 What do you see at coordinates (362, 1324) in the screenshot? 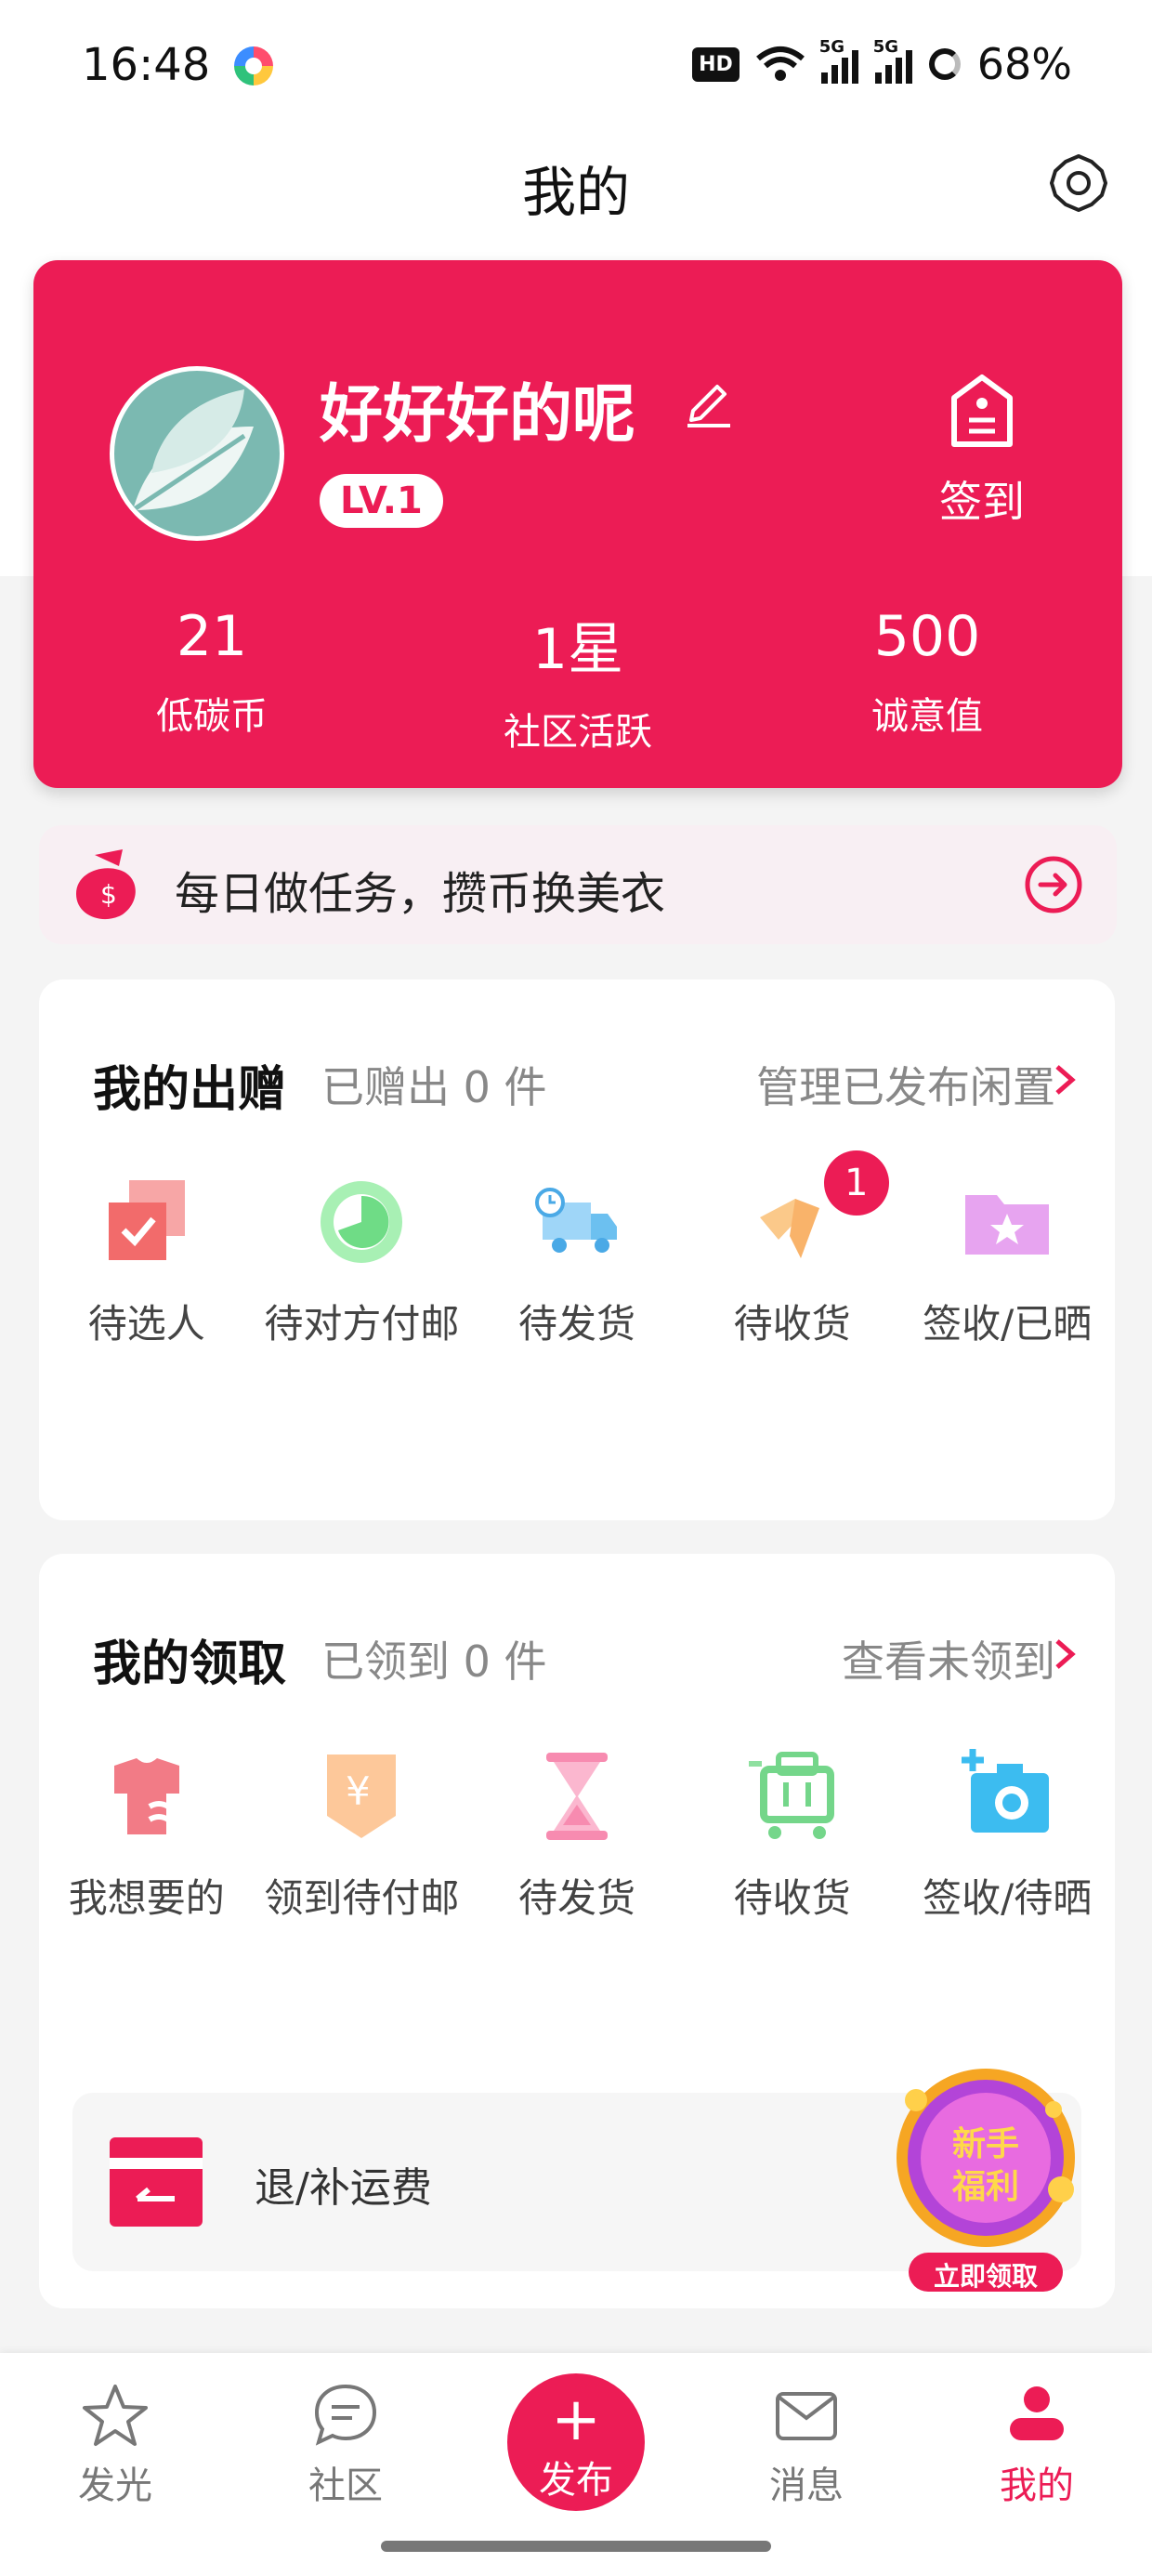
I see `item-label: 待对方付邮` at bounding box center [362, 1324].